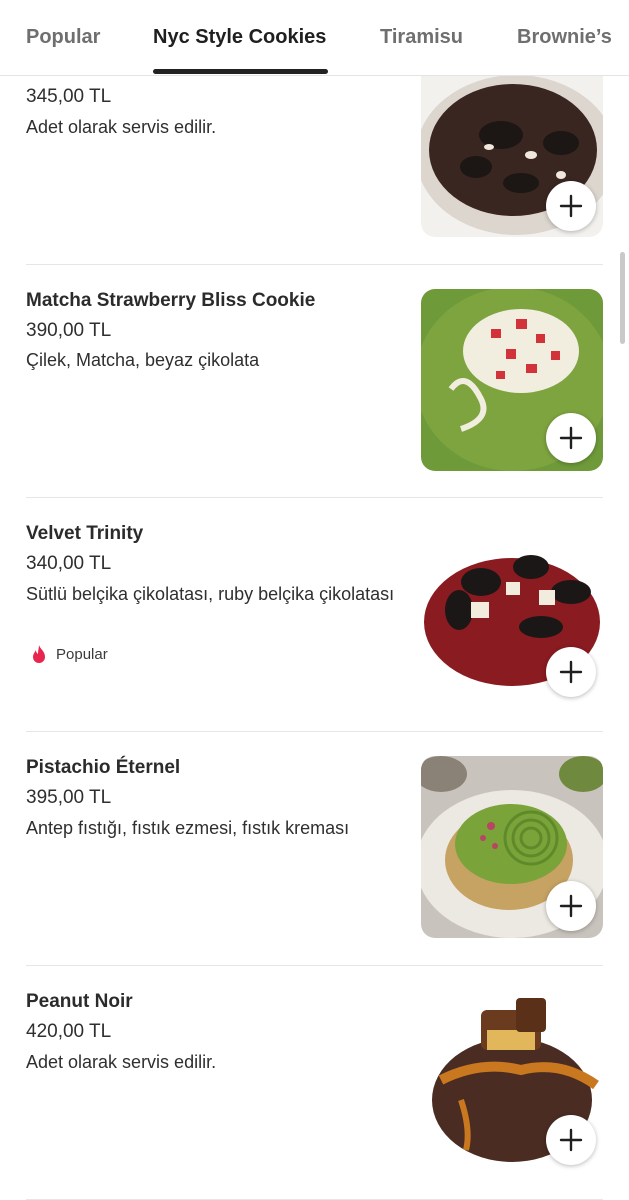 The height and width of the screenshot is (1200, 629). I want to click on flame-icon, so click(39, 654).